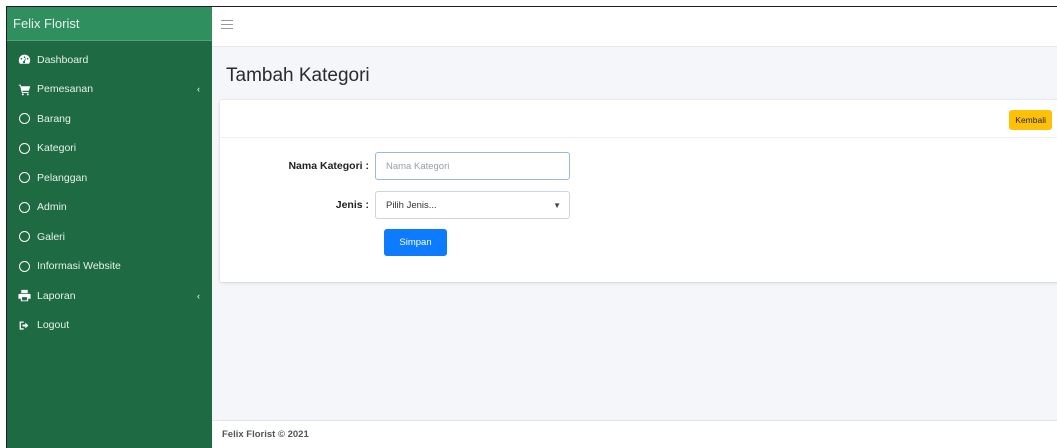 The width and height of the screenshot is (1057, 448). Describe the element at coordinates (109, 326) in the screenshot. I see `sidebar-item-logout: Logout` at that location.